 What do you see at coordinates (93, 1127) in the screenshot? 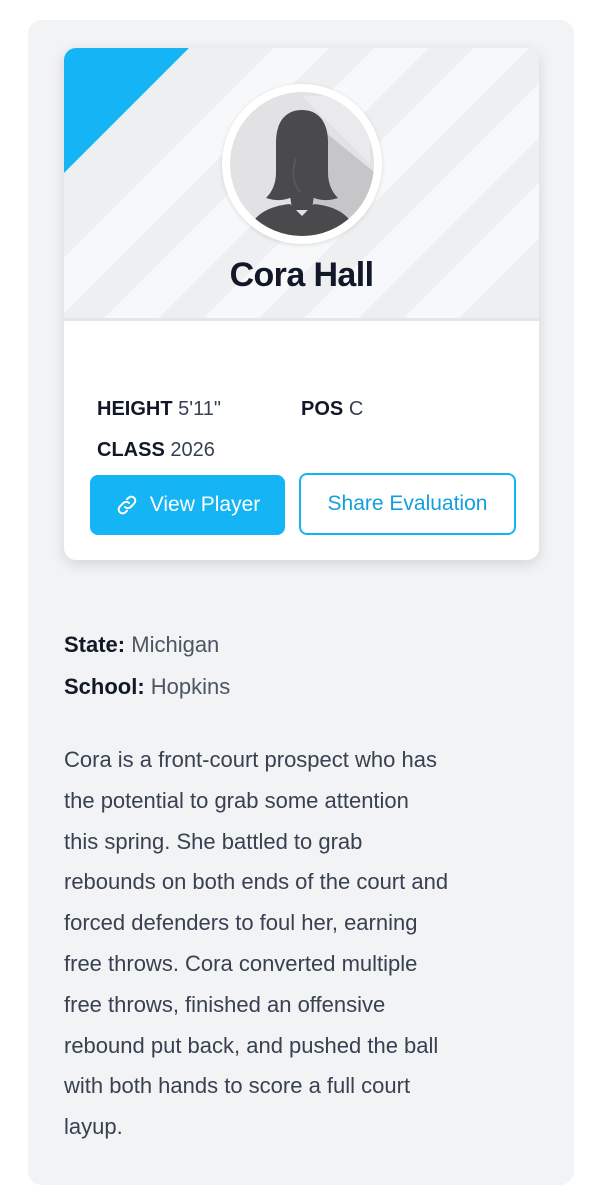
I see `evaluation-line: layup.` at bounding box center [93, 1127].